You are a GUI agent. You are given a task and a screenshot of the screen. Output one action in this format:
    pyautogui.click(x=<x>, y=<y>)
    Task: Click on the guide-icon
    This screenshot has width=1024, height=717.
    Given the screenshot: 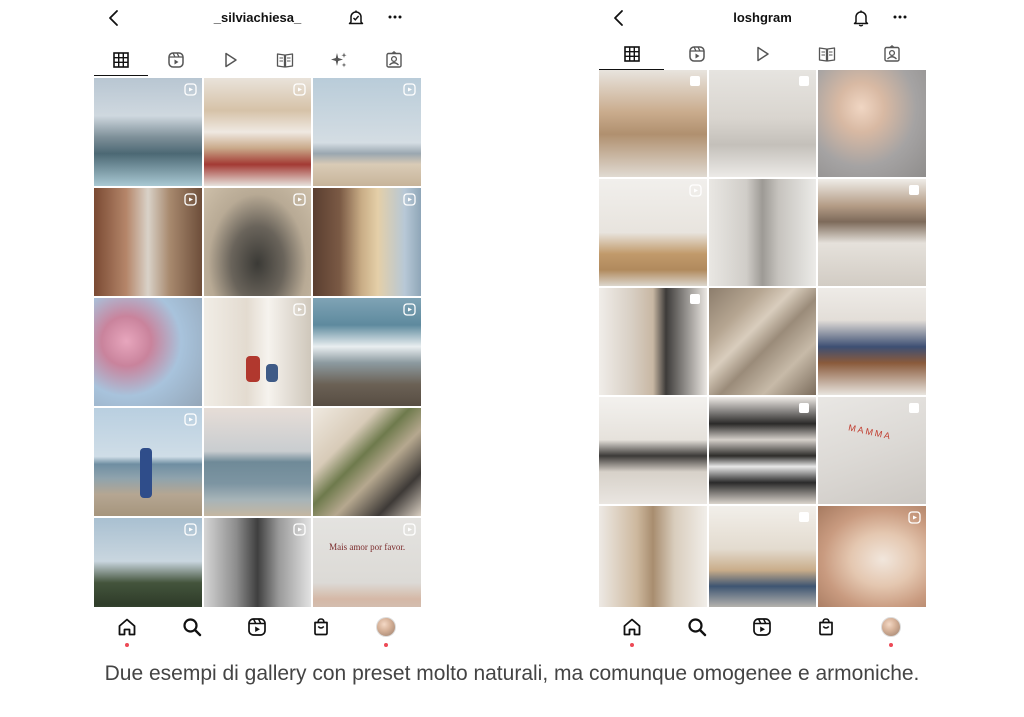 What is the action you would take?
    pyautogui.click(x=284, y=60)
    